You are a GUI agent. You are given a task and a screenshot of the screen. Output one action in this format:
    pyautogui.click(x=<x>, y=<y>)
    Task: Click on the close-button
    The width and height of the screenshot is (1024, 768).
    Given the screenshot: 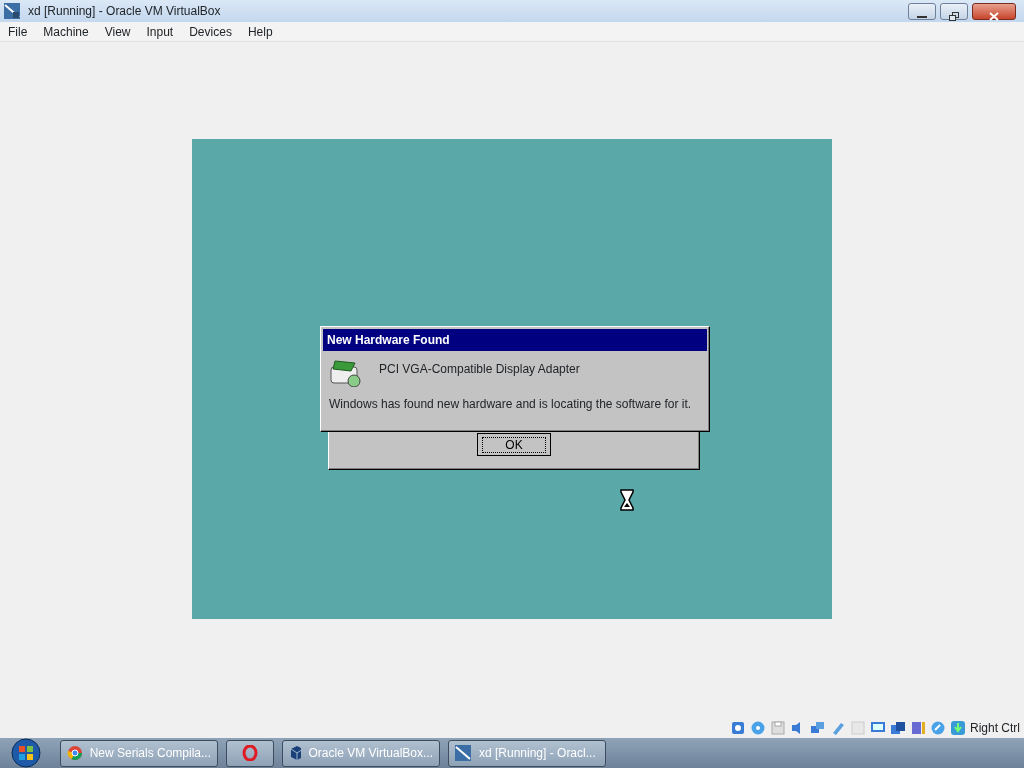 What is the action you would take?
    pyautogui.click(x=994, y=11)
    